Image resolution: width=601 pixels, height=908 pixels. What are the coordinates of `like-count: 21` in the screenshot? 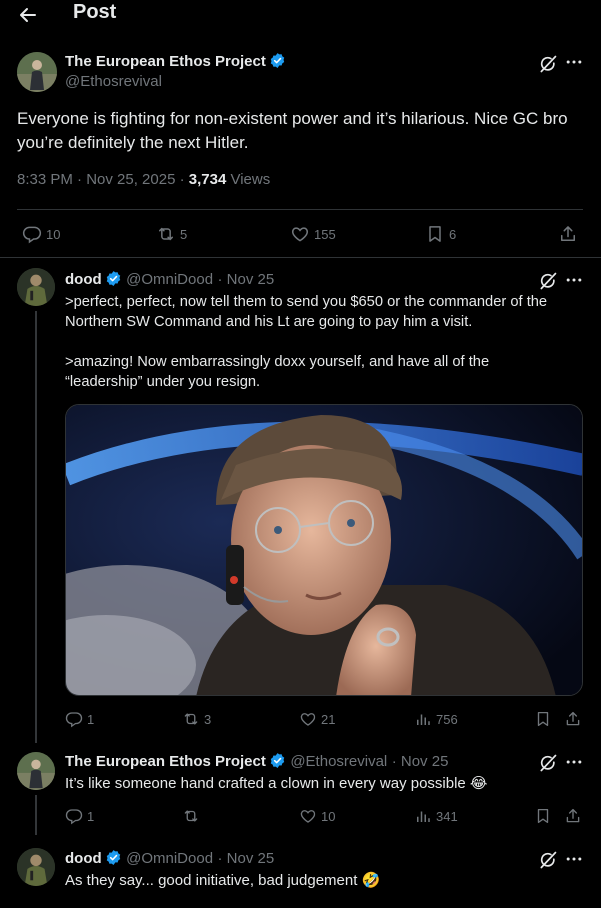 It's located at (328, 719).